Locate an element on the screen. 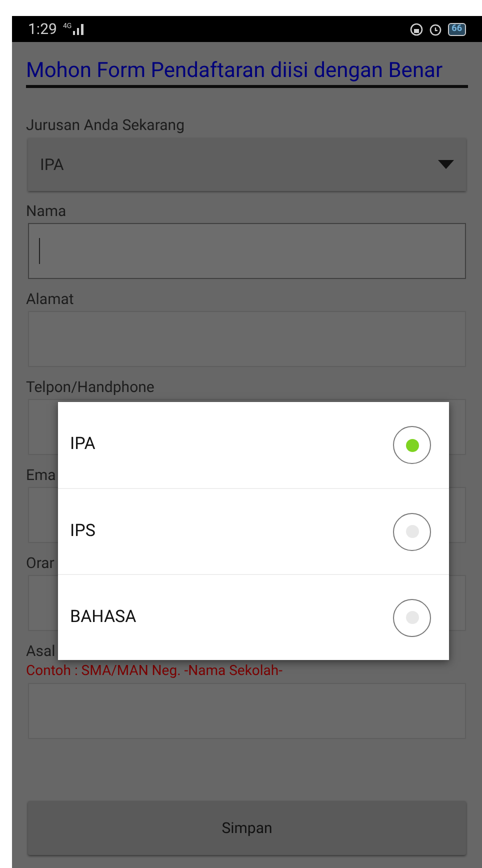  lock-rotation-icon is located at coordinates (416, 29).